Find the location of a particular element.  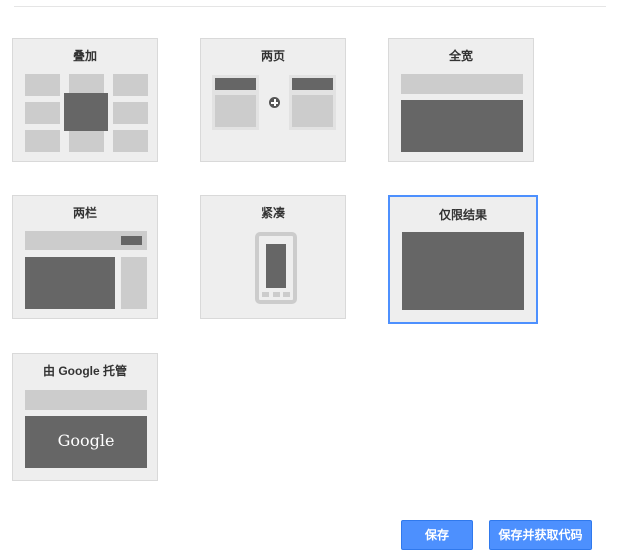

layout-label-google-hosted: 由 Google 托管 is located at coordinates (84, 371).